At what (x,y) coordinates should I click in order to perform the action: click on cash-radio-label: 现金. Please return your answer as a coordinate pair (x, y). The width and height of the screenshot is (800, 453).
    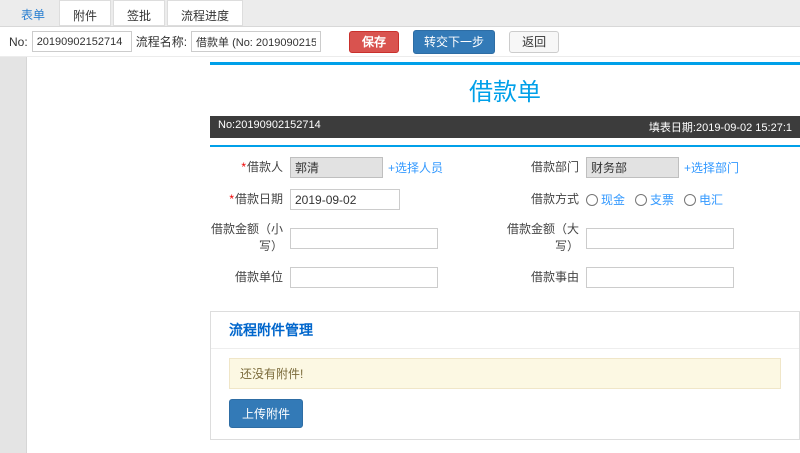
    Looking at the image, I should click on (613, 200).